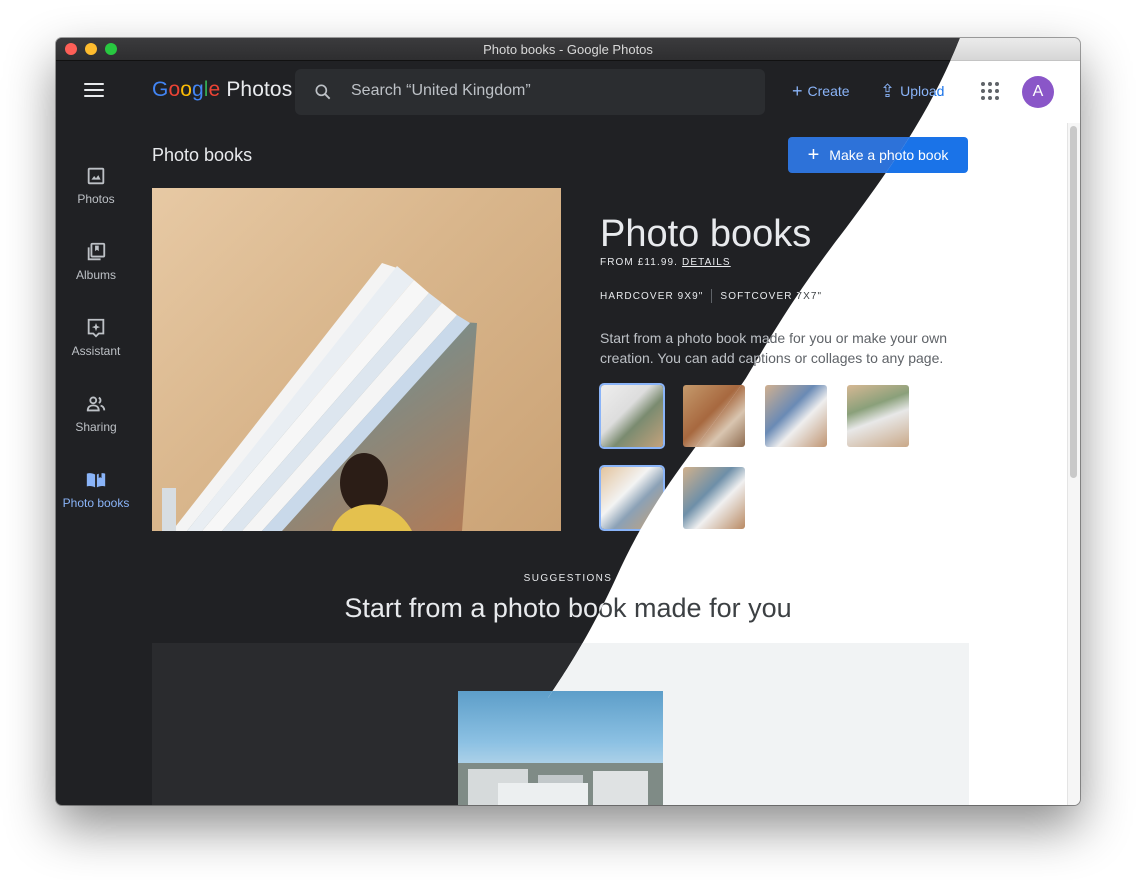 This screenshot has width=1136, height=880. What do you see at coordinates (990, 91) in the screenshot?
I see `apps-grid-icon` at bounding box center [990, 91].